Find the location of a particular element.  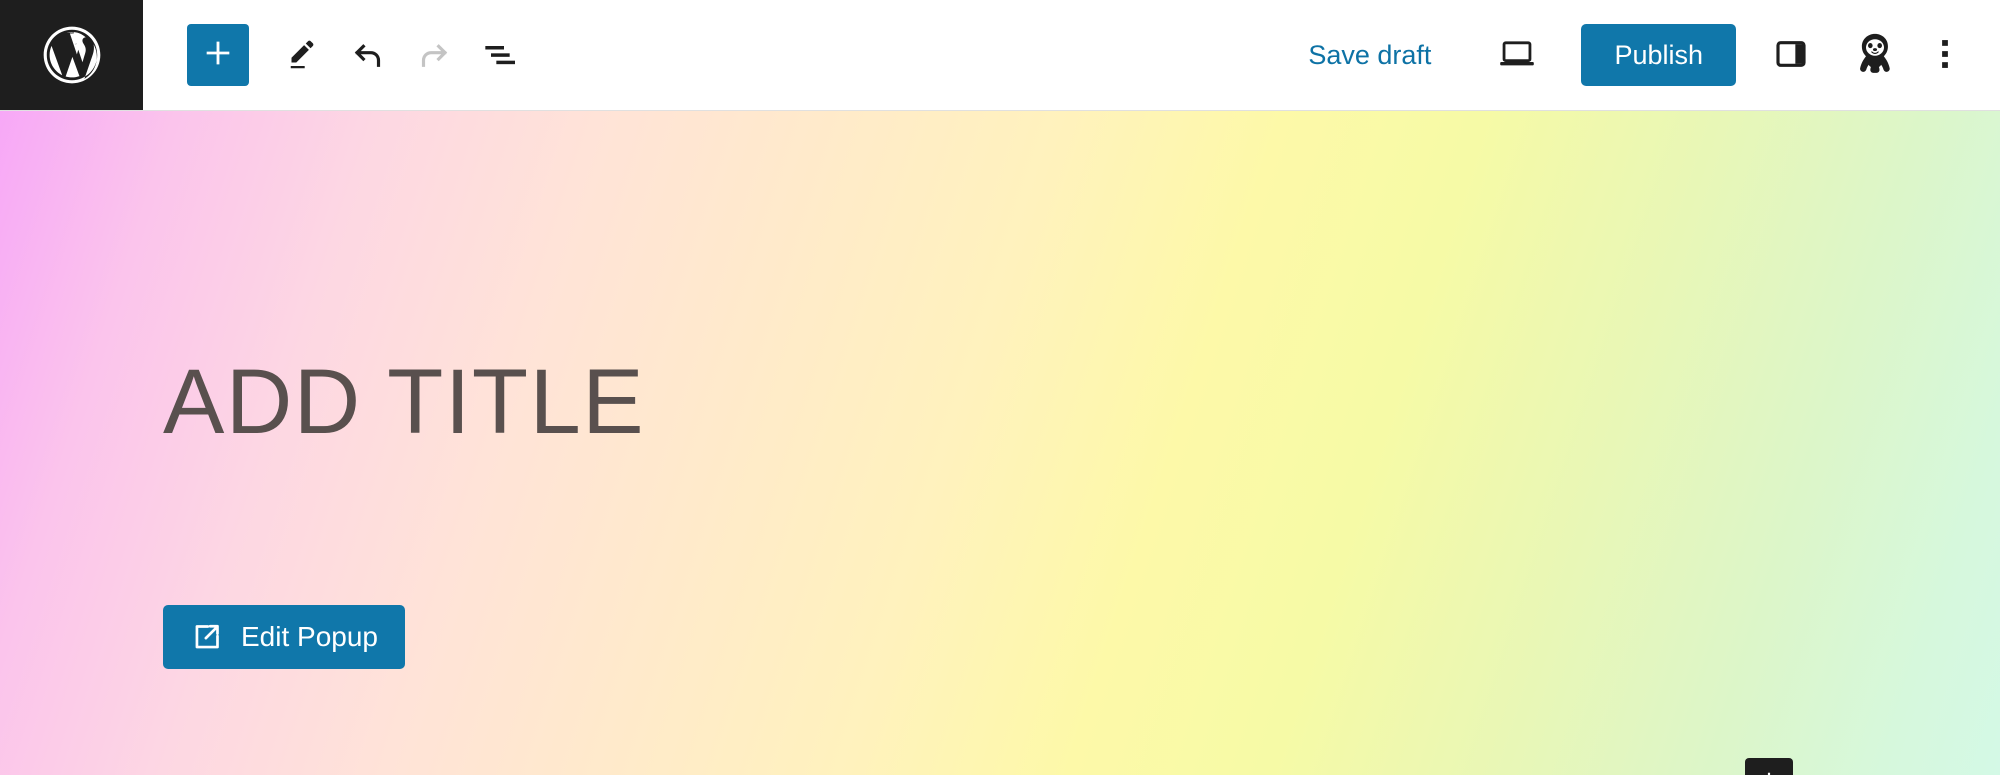

undo-button is located at coordinates (368, 55).